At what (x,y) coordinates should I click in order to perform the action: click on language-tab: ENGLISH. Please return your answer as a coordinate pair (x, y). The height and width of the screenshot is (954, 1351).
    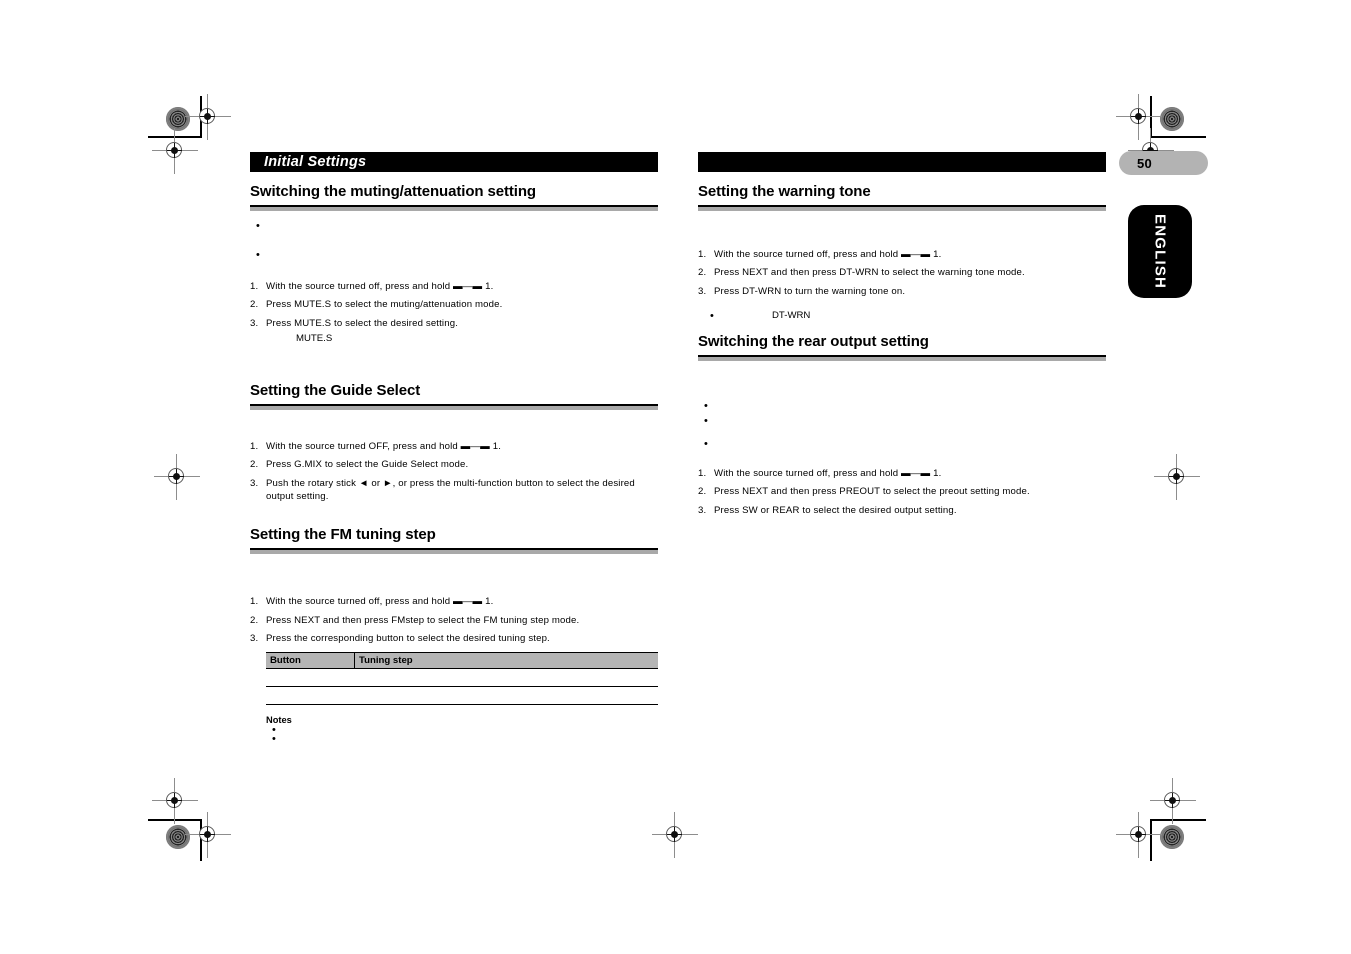
    Looking at the image, I should click on (1160, 251).